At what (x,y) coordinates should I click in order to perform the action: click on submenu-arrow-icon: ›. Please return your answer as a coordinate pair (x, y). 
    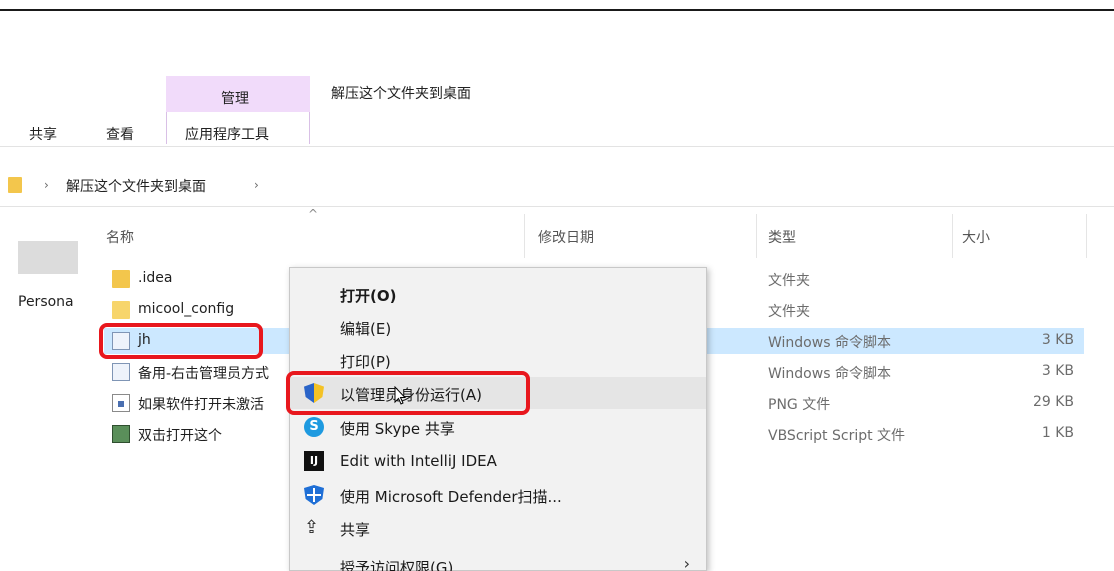
    Looking at the image, I should click on (686, 562).